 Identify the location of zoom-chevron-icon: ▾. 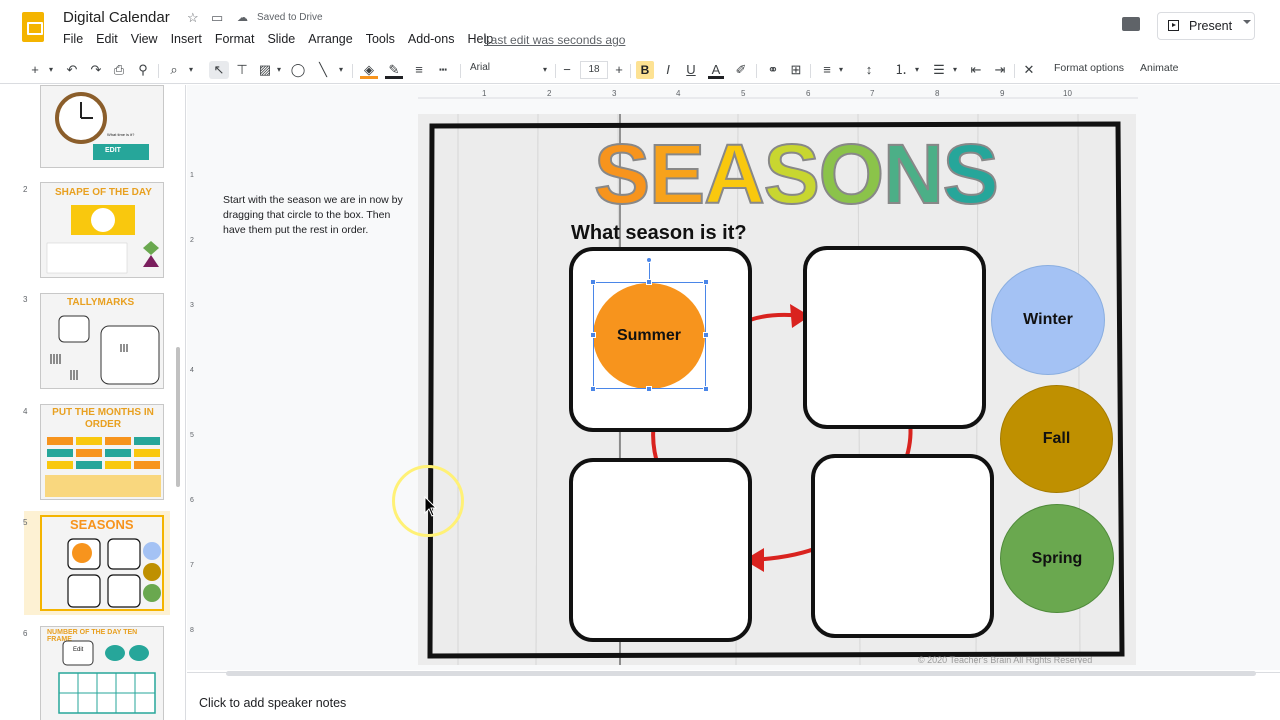
(191, 70).